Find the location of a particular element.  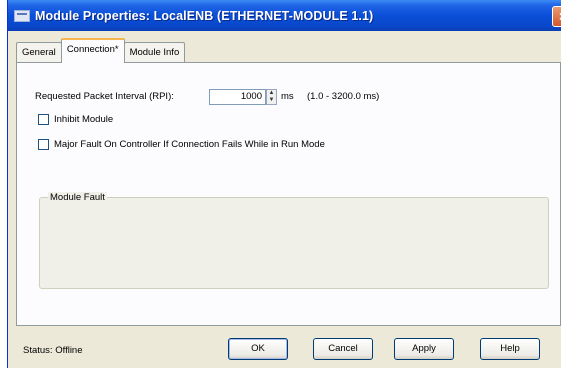

tab-general: General is located at coordinates (39, 52).